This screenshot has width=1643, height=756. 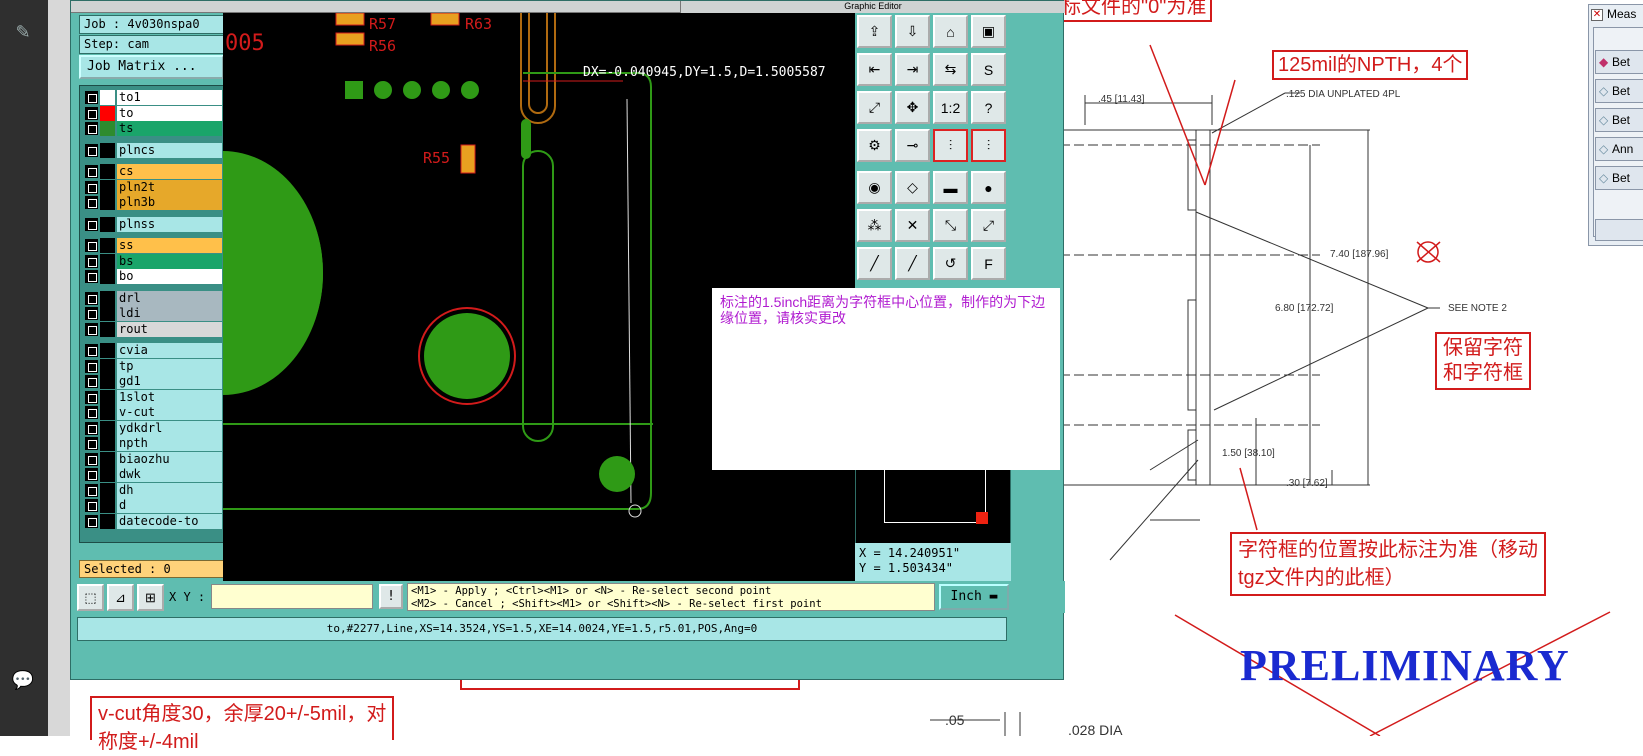 What do you see at coordinates (152, 459) in the screenshot?
I see `layer-row-biaozhu: biaozhu` at bounding box center [152, 459].